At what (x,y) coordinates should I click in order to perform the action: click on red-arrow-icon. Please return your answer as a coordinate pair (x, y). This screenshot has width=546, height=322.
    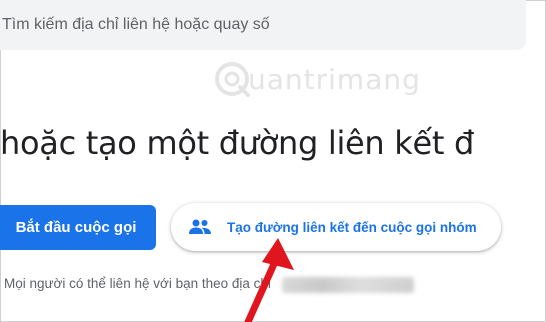
    Looking at the image, I should click on (269, 280).